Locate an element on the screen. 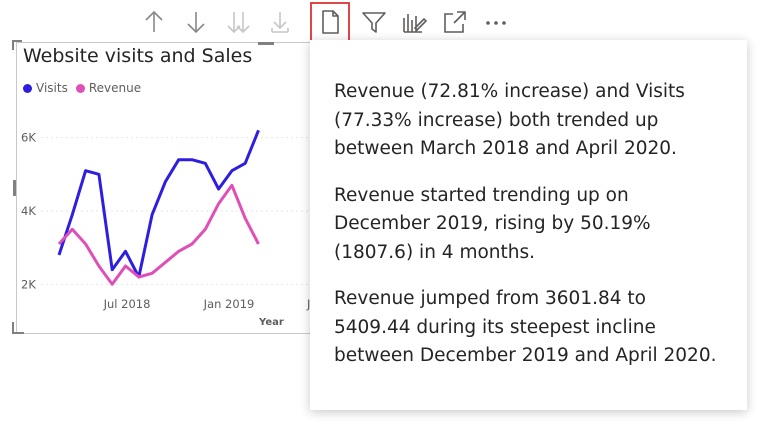 The image size is (763, 427). filter-icon is located at coordinates (374, 22).